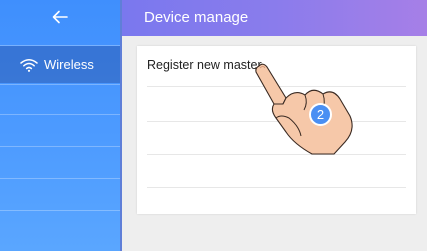 Image resolution: width=427 pixels, height=251 pixels. What do you see at coordinates (69, 64) in the screenshot?
I see `sidebar-item-label: Wireless` at bounding box center [69, 64].